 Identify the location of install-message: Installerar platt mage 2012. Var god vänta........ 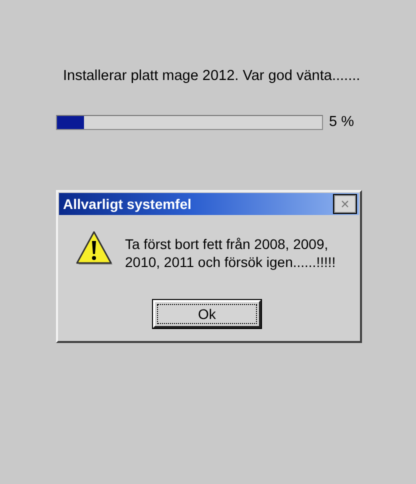
(212, 76).